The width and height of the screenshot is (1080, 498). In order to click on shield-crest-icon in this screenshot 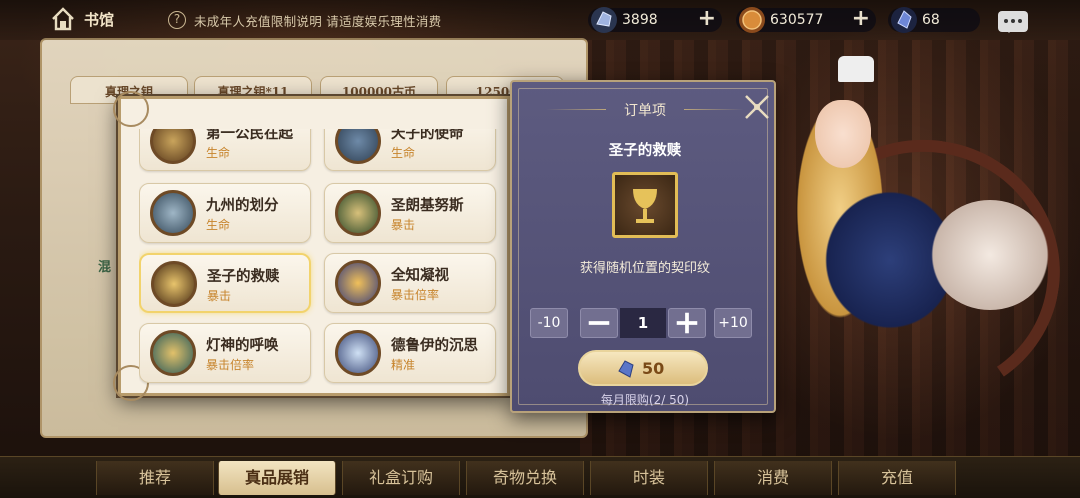, I will do `click(173, 146)`.